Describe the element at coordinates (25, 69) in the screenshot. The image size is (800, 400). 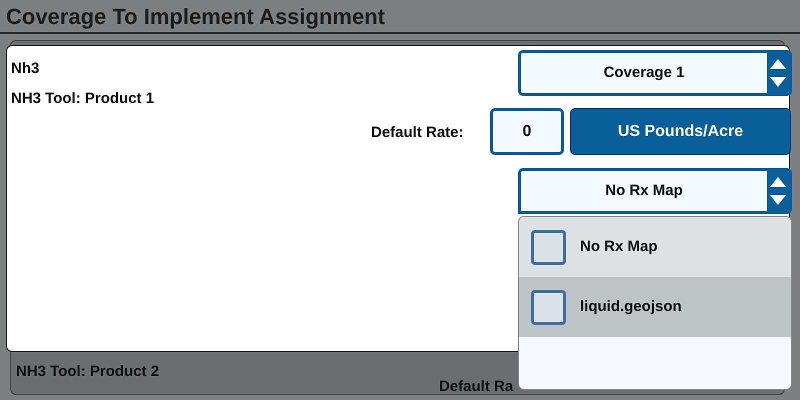
I see `product-label: Nh3` at that location.